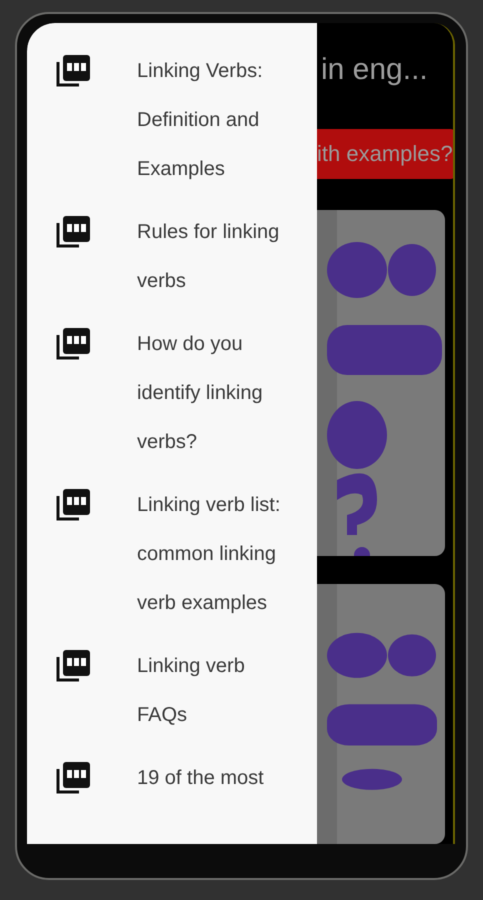 The image size is (483, 900). What do you see at coordinates (212, 120) in the screenshot?
I see `menu-item: Linking Verbs: Definition and Examples` at bounding box center [212, 120].